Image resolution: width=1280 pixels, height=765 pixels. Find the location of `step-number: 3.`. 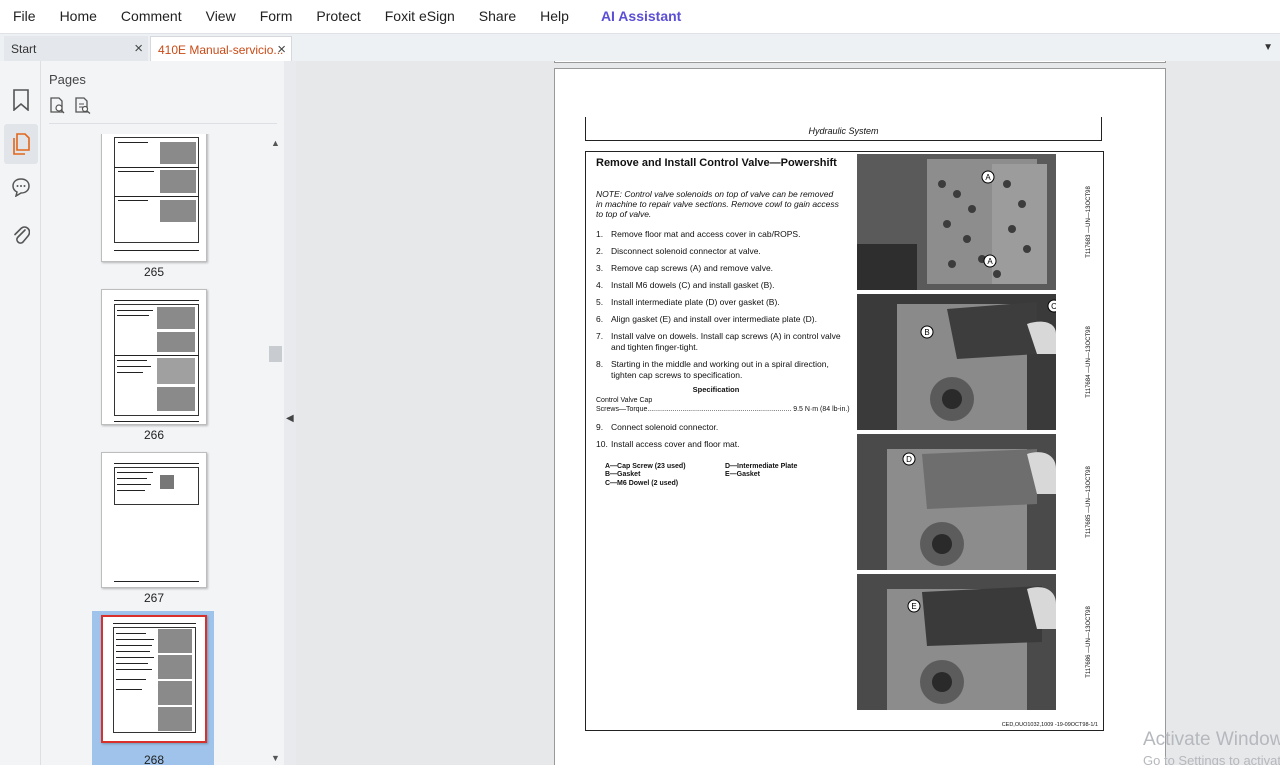

step-number: 3. is located at coordinates (600, 268).